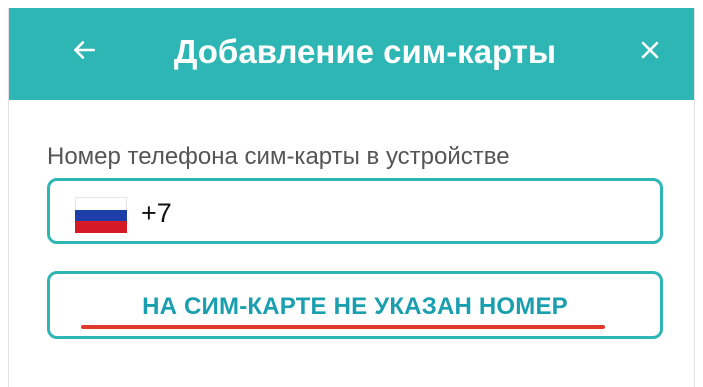 This screenshot has width=703, height=387. What do you see at coordinates (365, 51) in the screenshot?
I see `dialog-title: Добавление сим-карты` at bounding box center [365, 51].